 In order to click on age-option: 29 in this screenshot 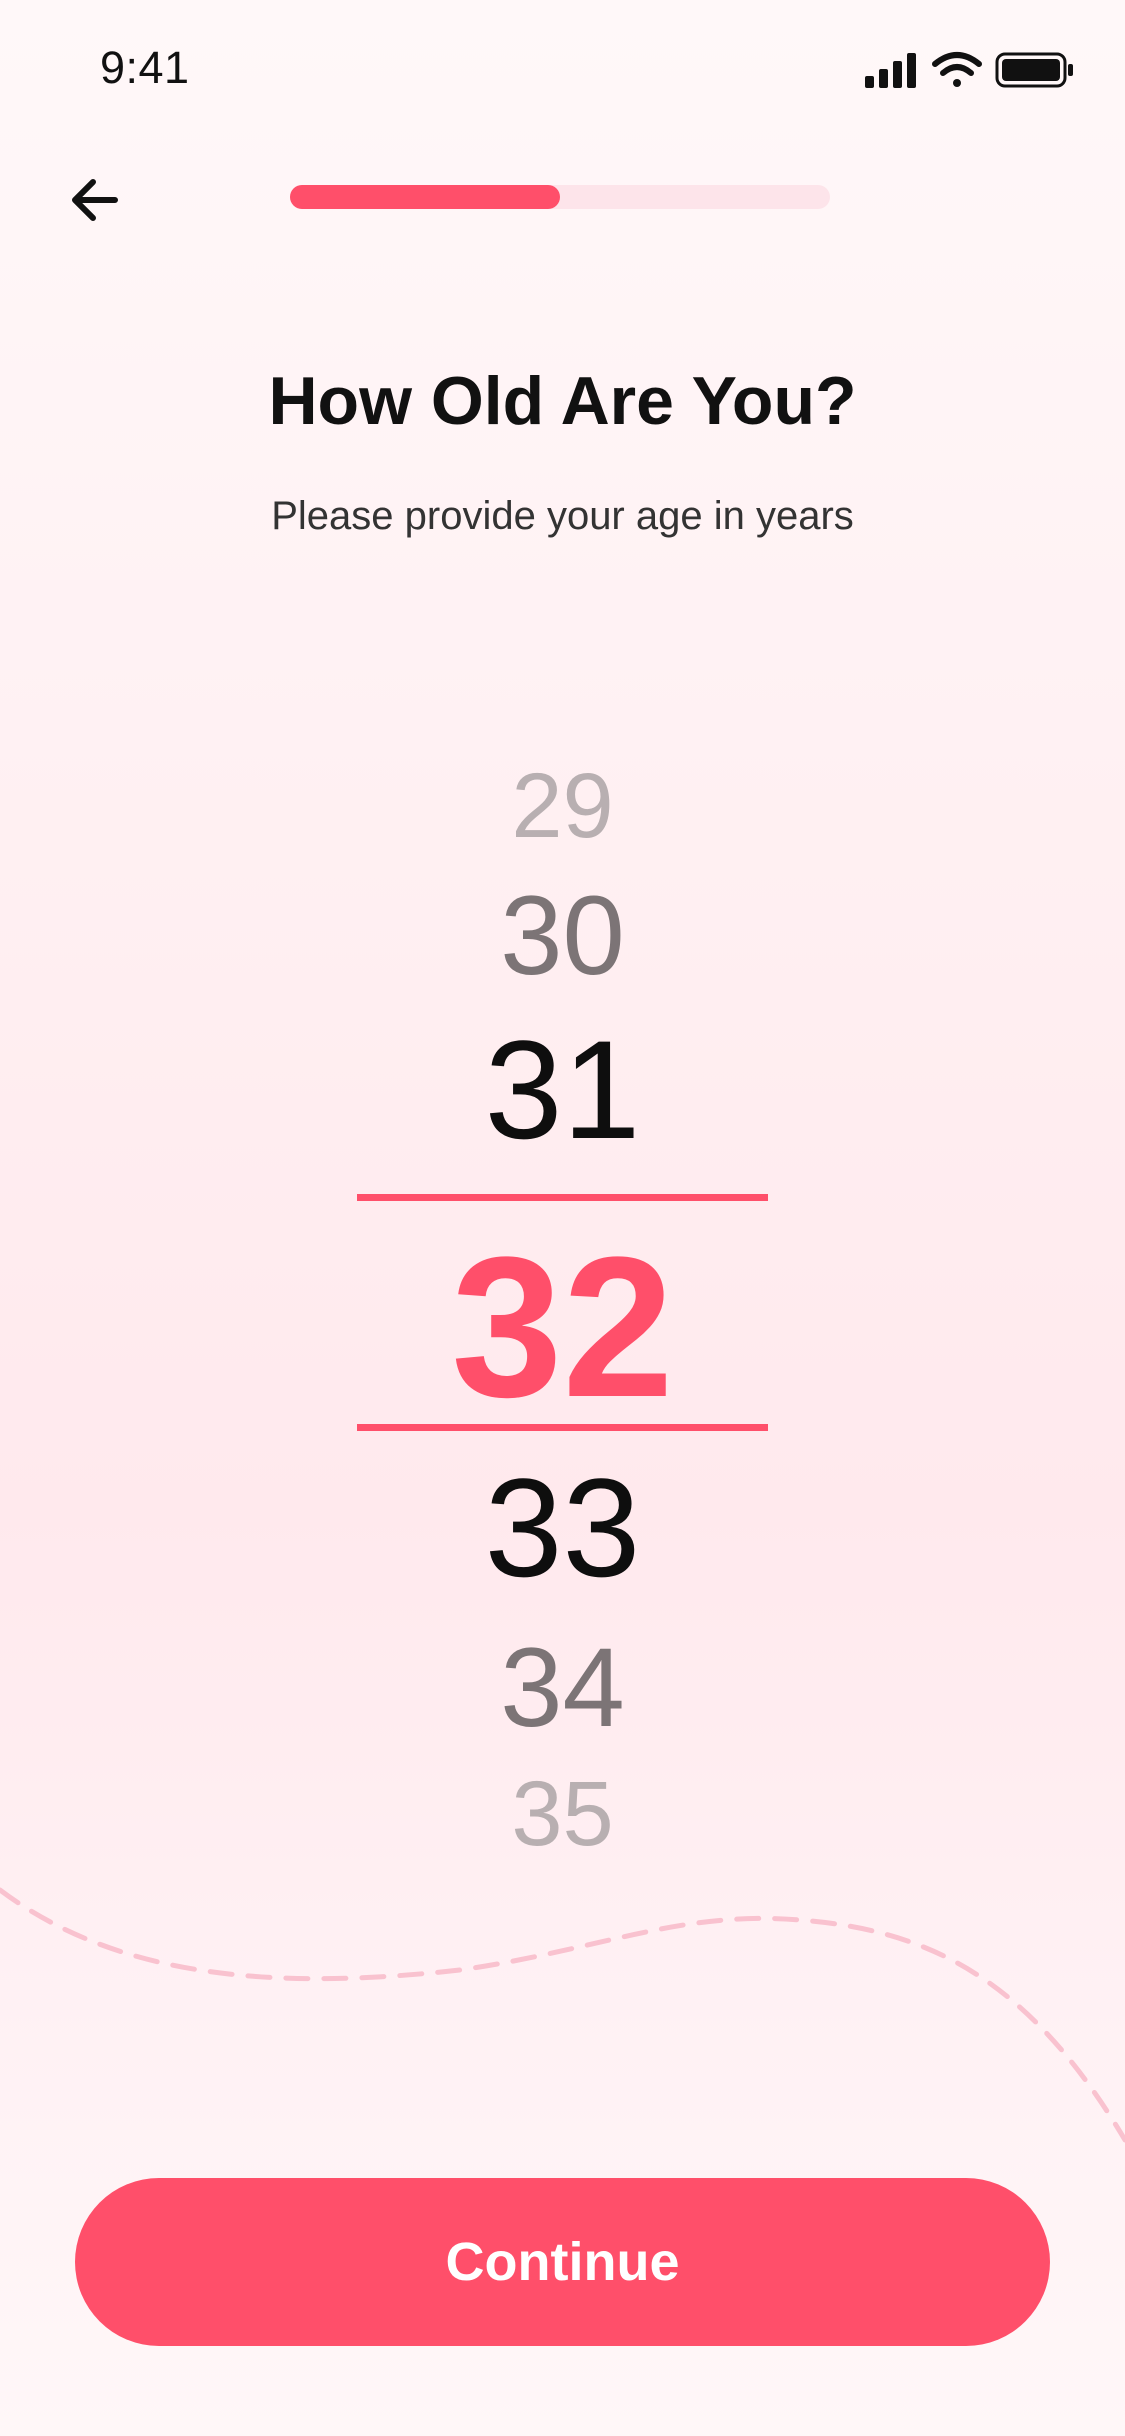, I will do `click(562, 806)`.